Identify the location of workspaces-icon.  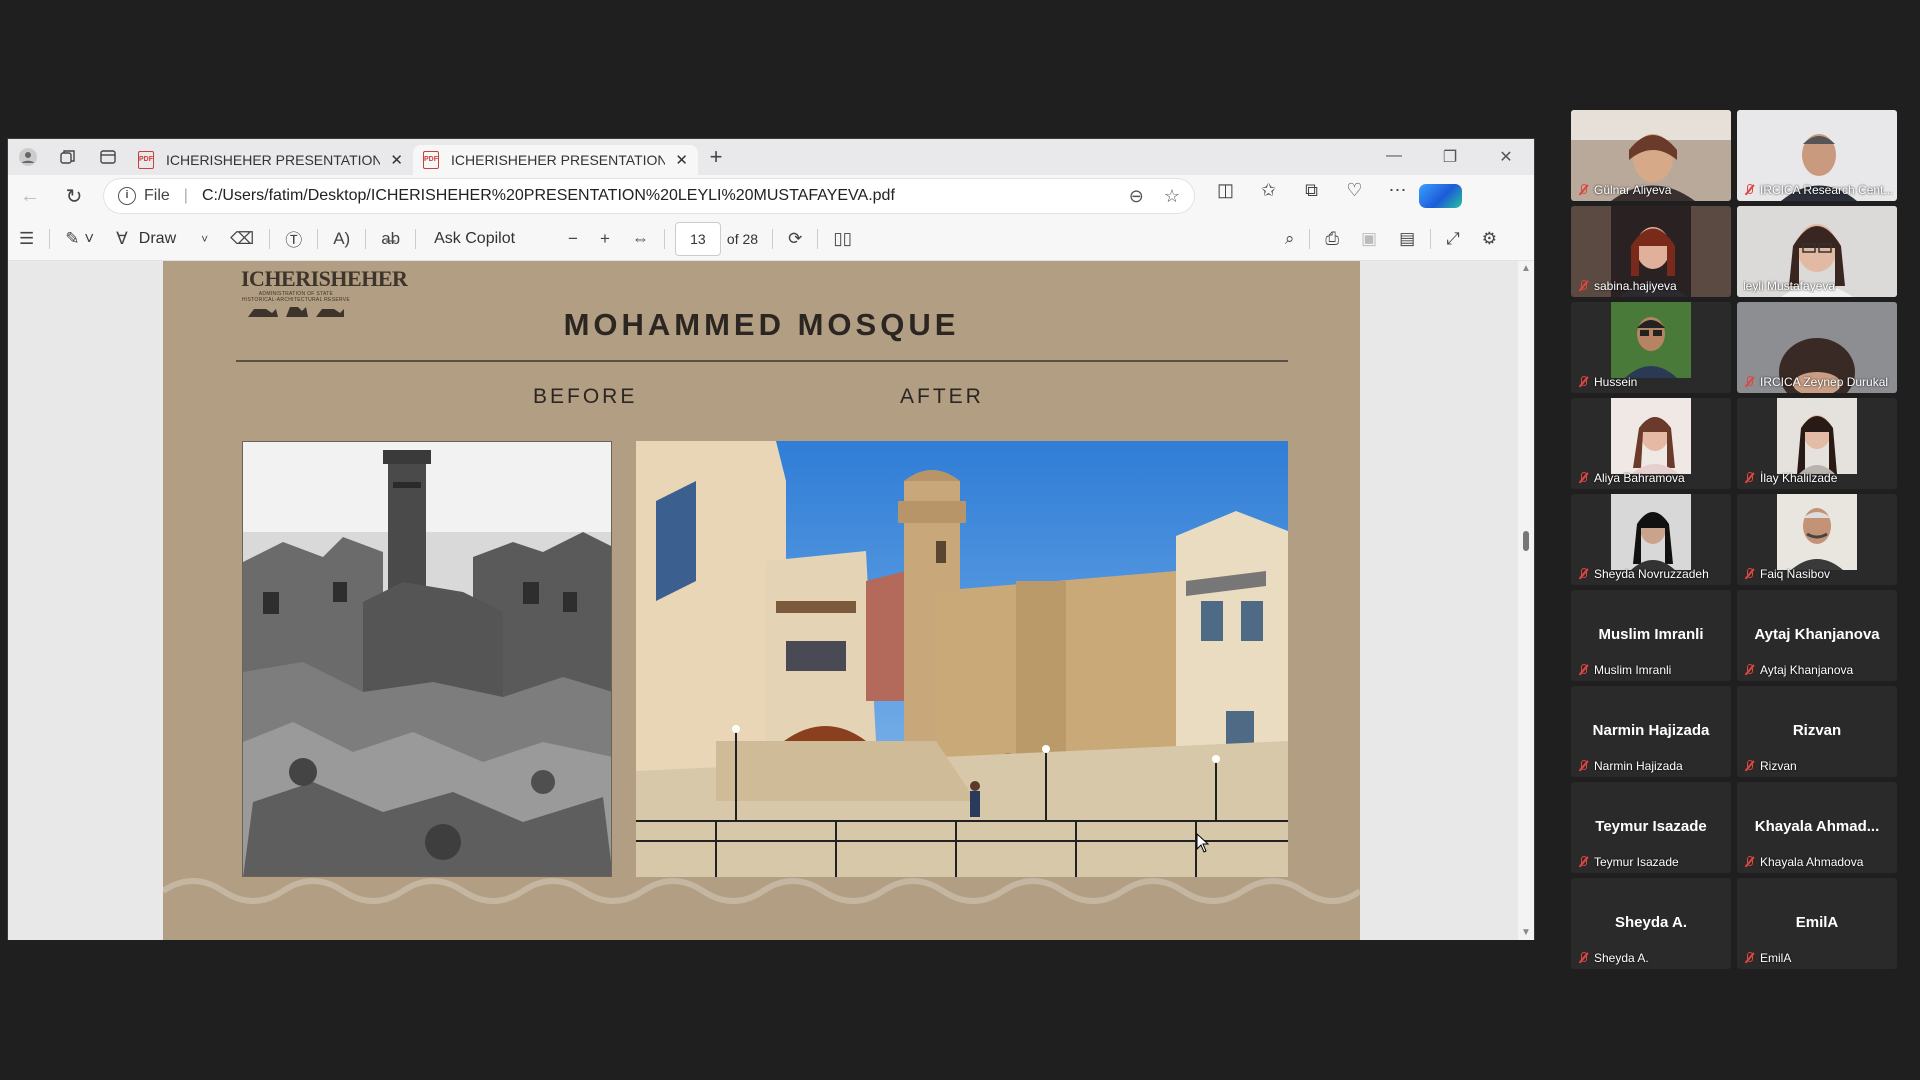
(68, 157).